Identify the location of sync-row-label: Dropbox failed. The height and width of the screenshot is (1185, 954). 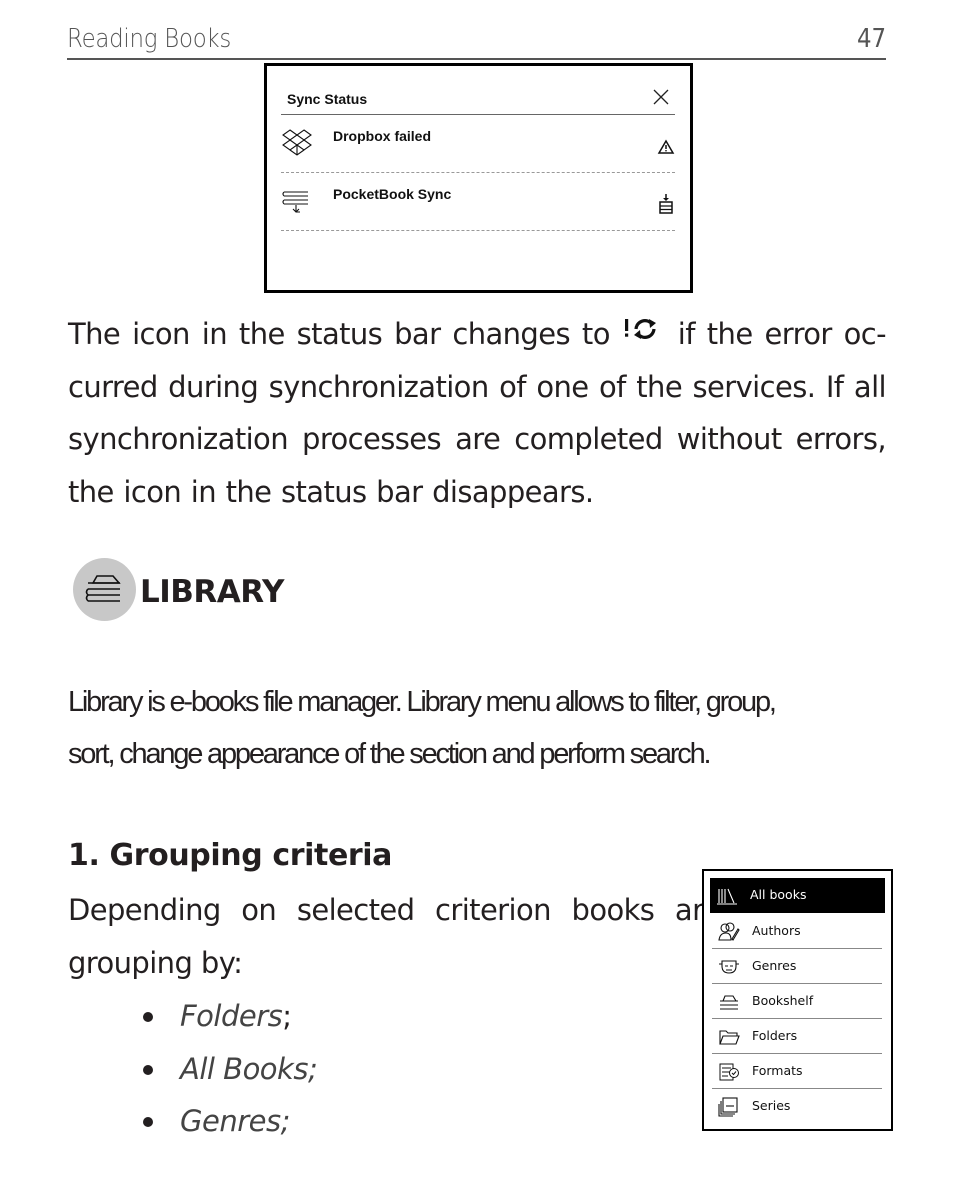
(382, 136).